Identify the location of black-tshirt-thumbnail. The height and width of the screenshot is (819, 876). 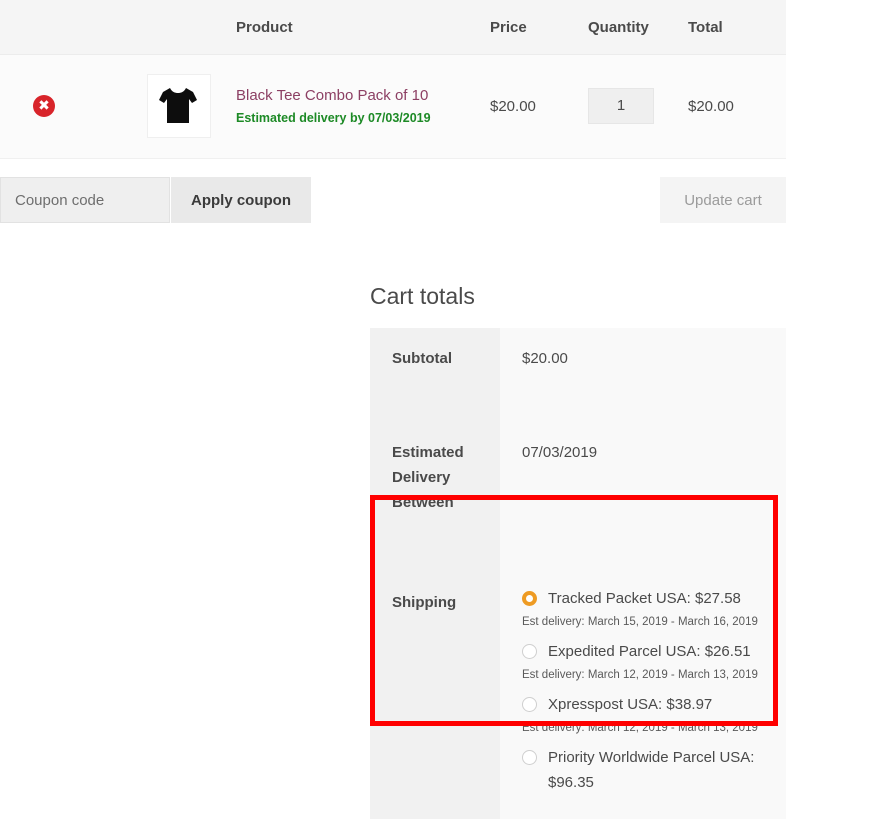
(179, 106).